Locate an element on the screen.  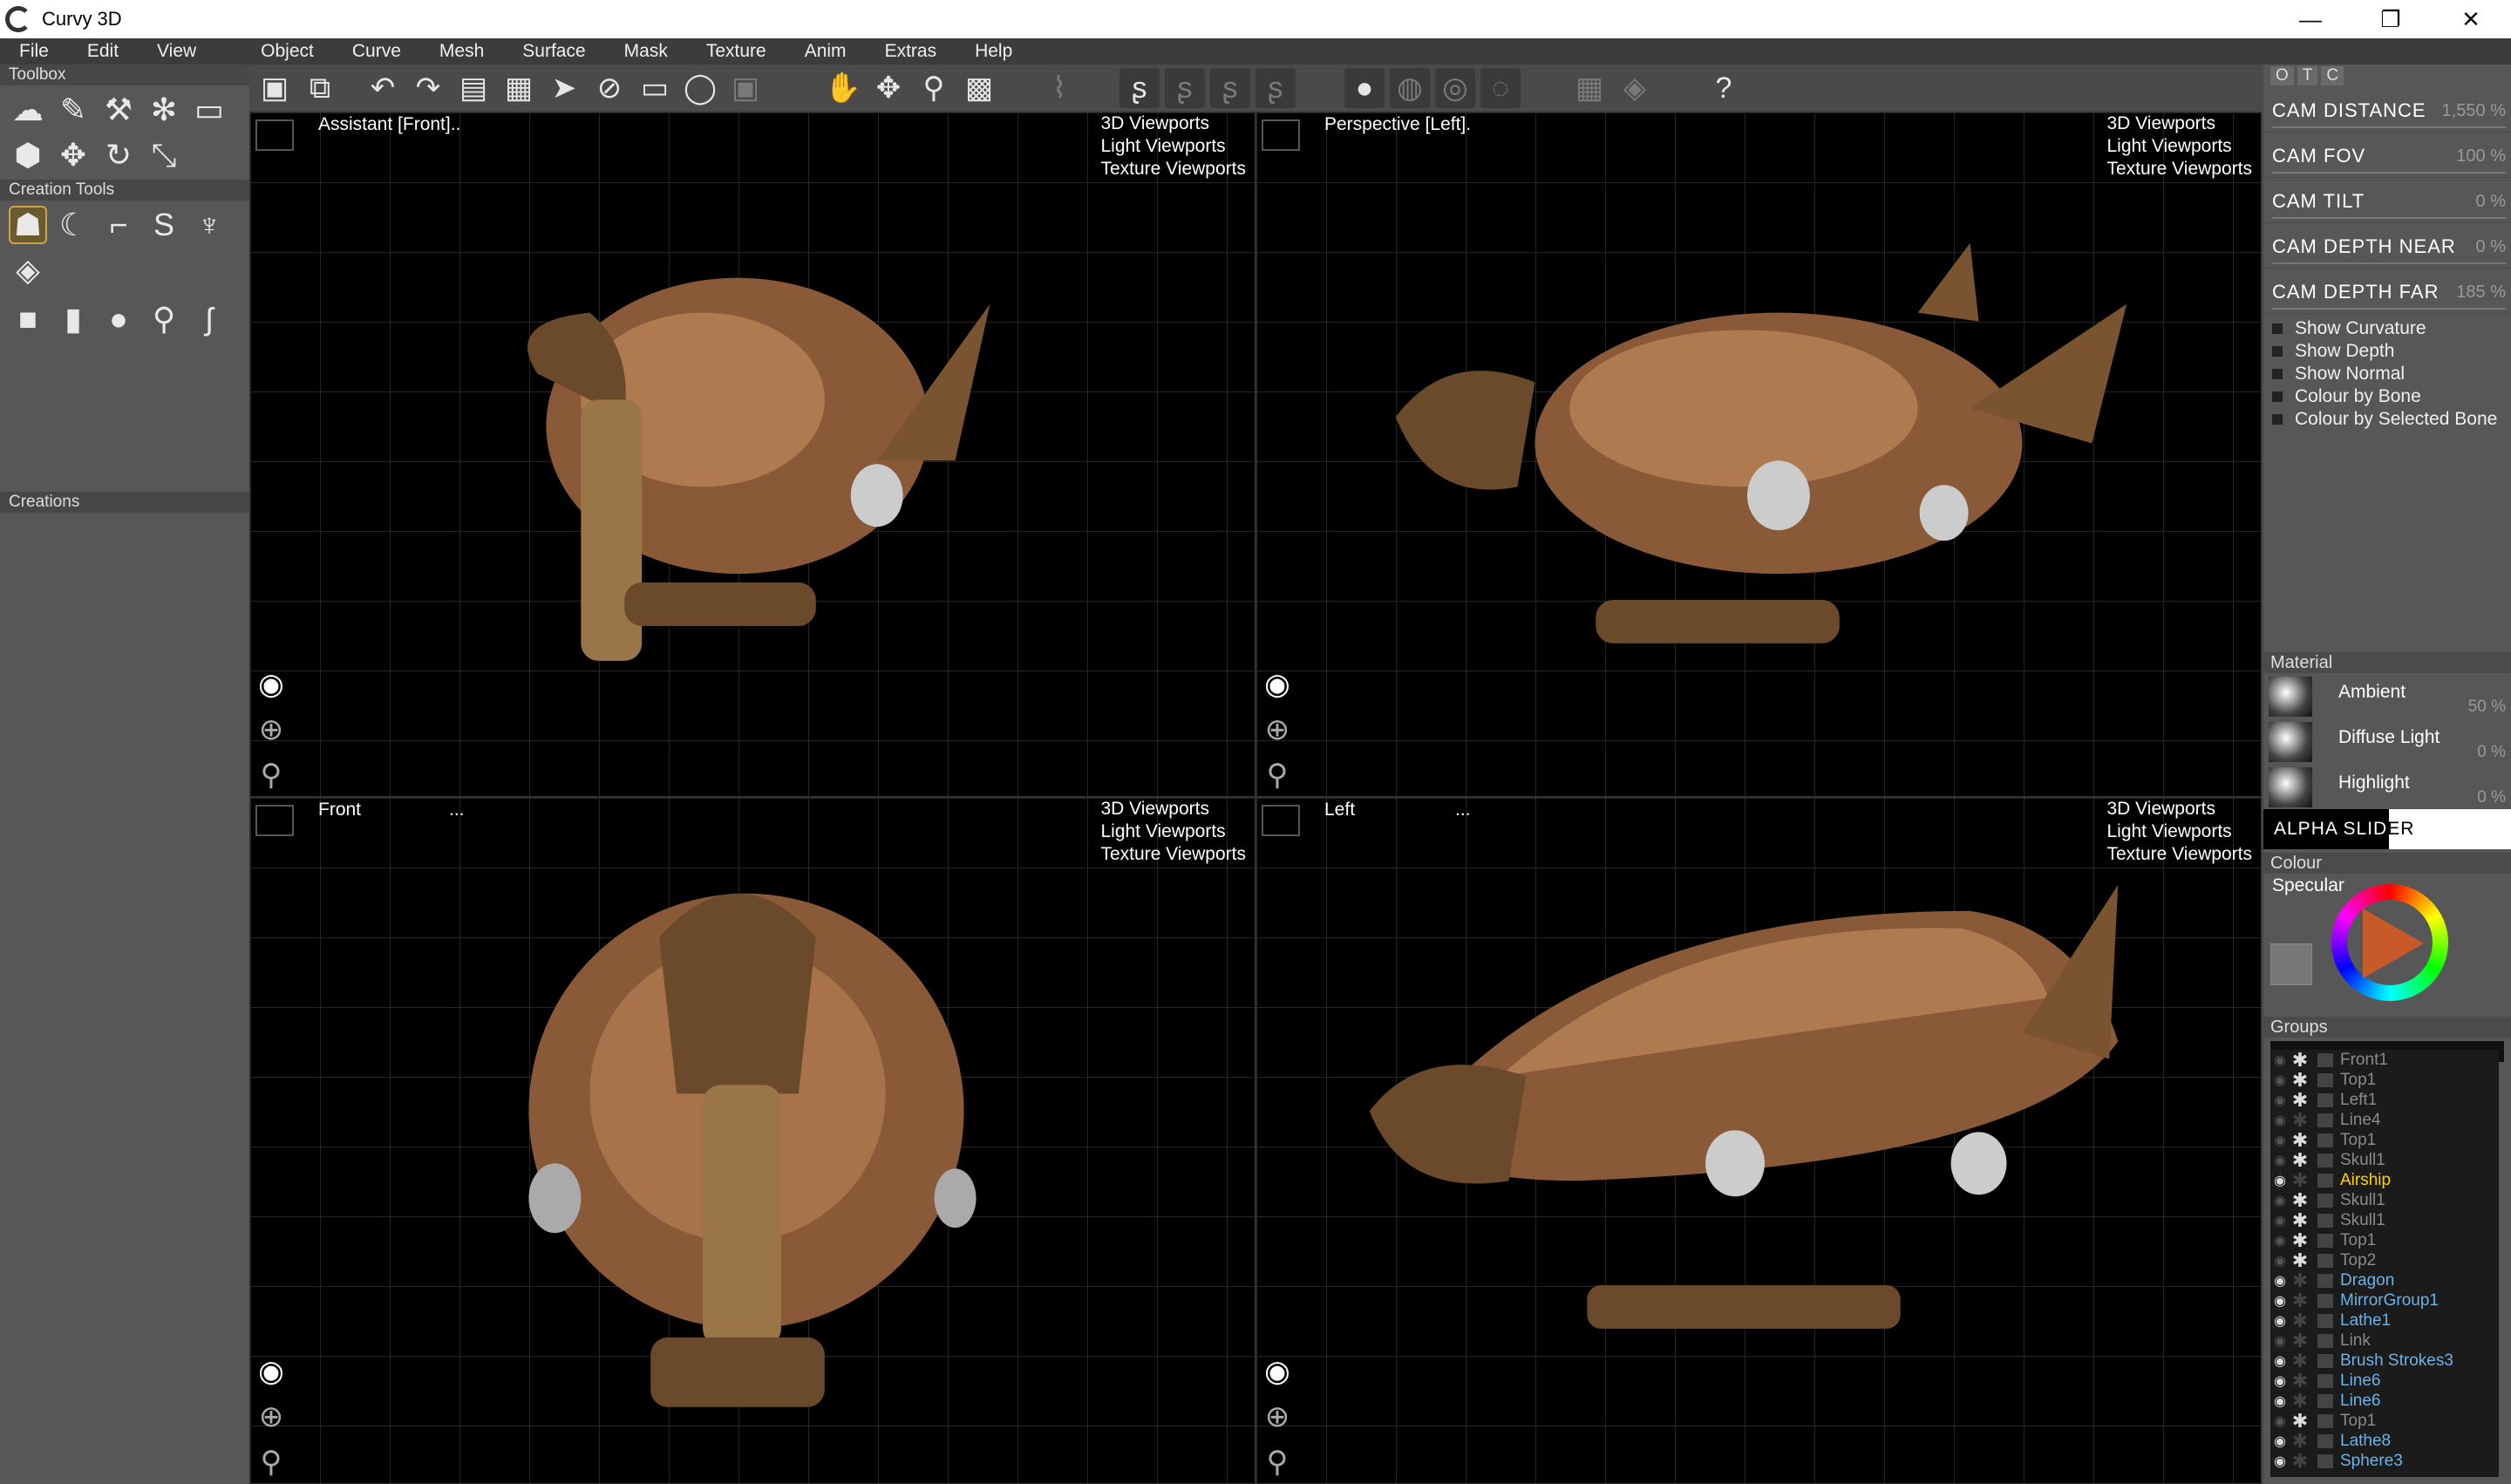
alpha-slider: ALPHA SLIDER is located at coordinates (2387, 829).